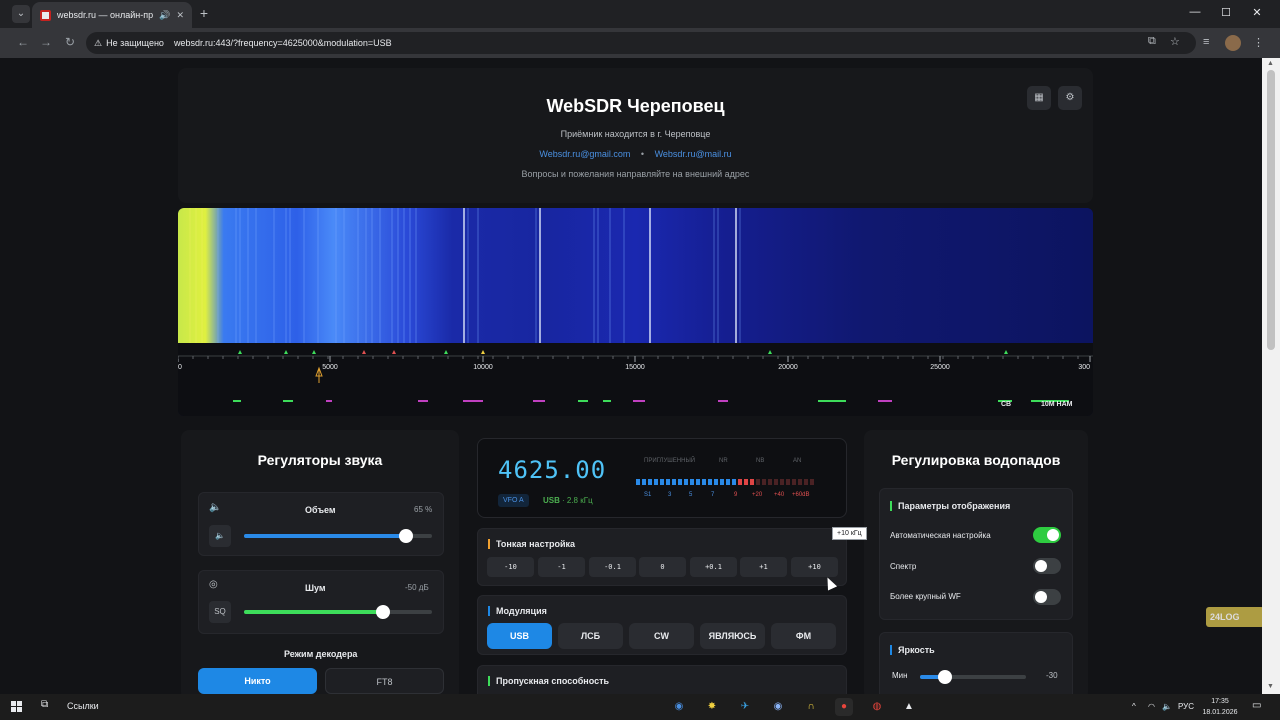 The width and height of the screenshot is (1280, 720). What do you see at coordinates (1271, 210) in the screenshot?
I see `scrollbar-thumb` at bounding box center [1271, 210].